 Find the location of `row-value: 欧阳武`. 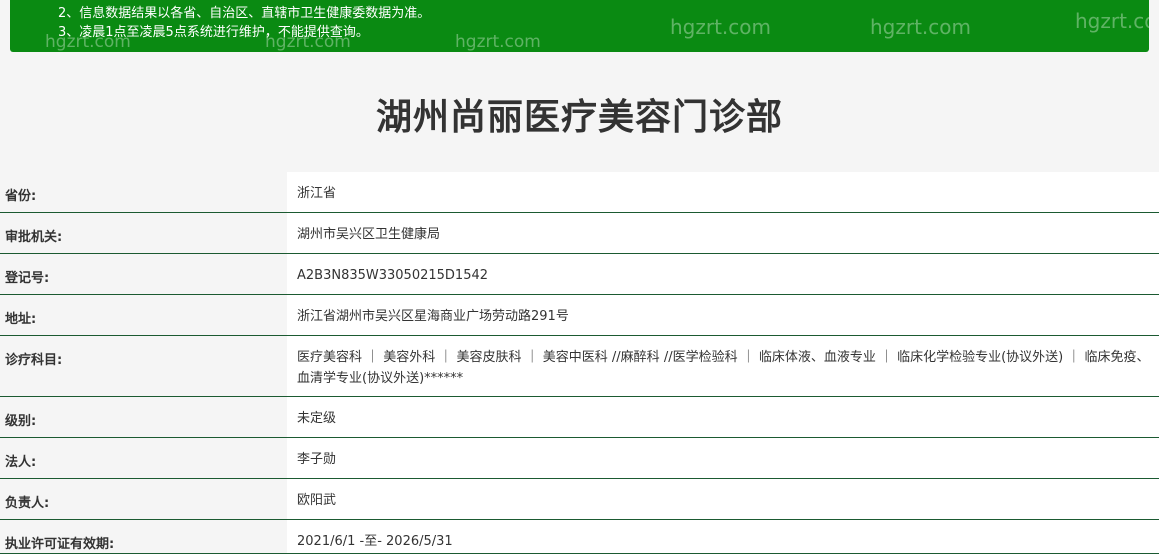

row-value: 欧阳武 is located at coordinates (723, 499).